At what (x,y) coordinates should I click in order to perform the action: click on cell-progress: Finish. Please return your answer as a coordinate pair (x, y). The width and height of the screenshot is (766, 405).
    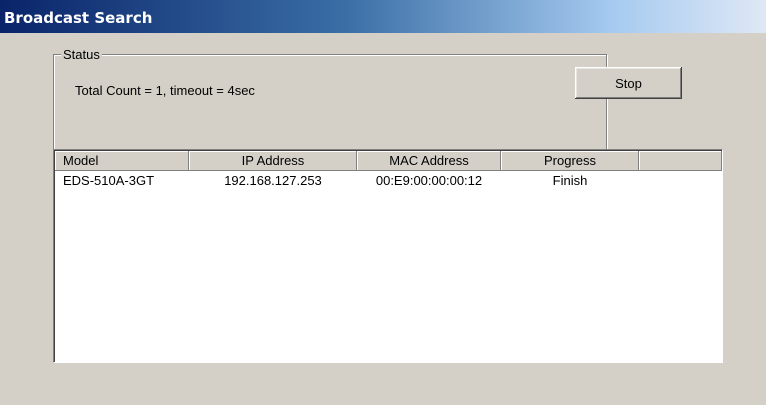
    Looking at the image, I should click on (570, 180).